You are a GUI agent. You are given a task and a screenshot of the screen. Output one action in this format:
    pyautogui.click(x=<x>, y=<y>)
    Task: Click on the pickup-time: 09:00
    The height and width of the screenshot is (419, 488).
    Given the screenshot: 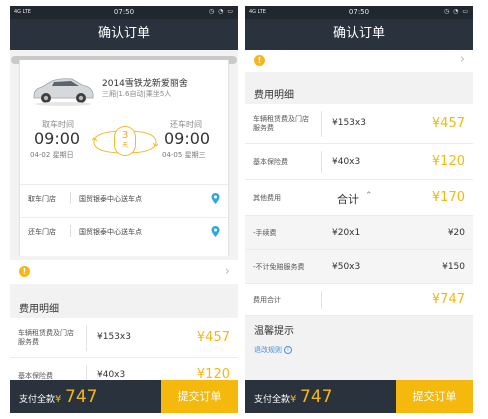 What is the action you would take?
    pyautogui.click(x=57, y=138)
    